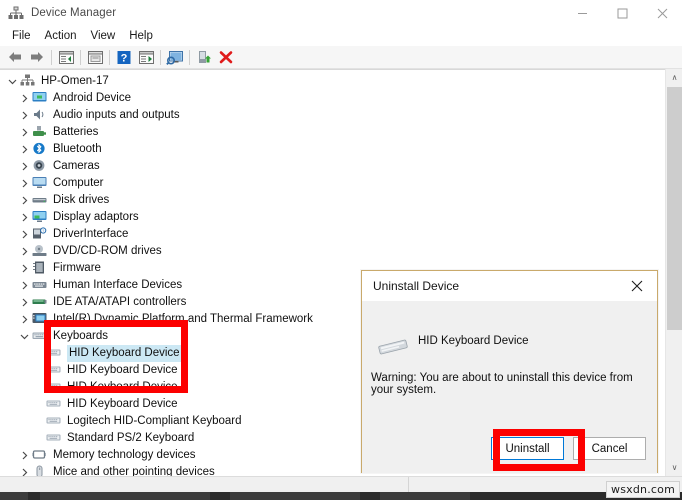  I want to click on tree-node-label: Keyboards, so click(80, 336).